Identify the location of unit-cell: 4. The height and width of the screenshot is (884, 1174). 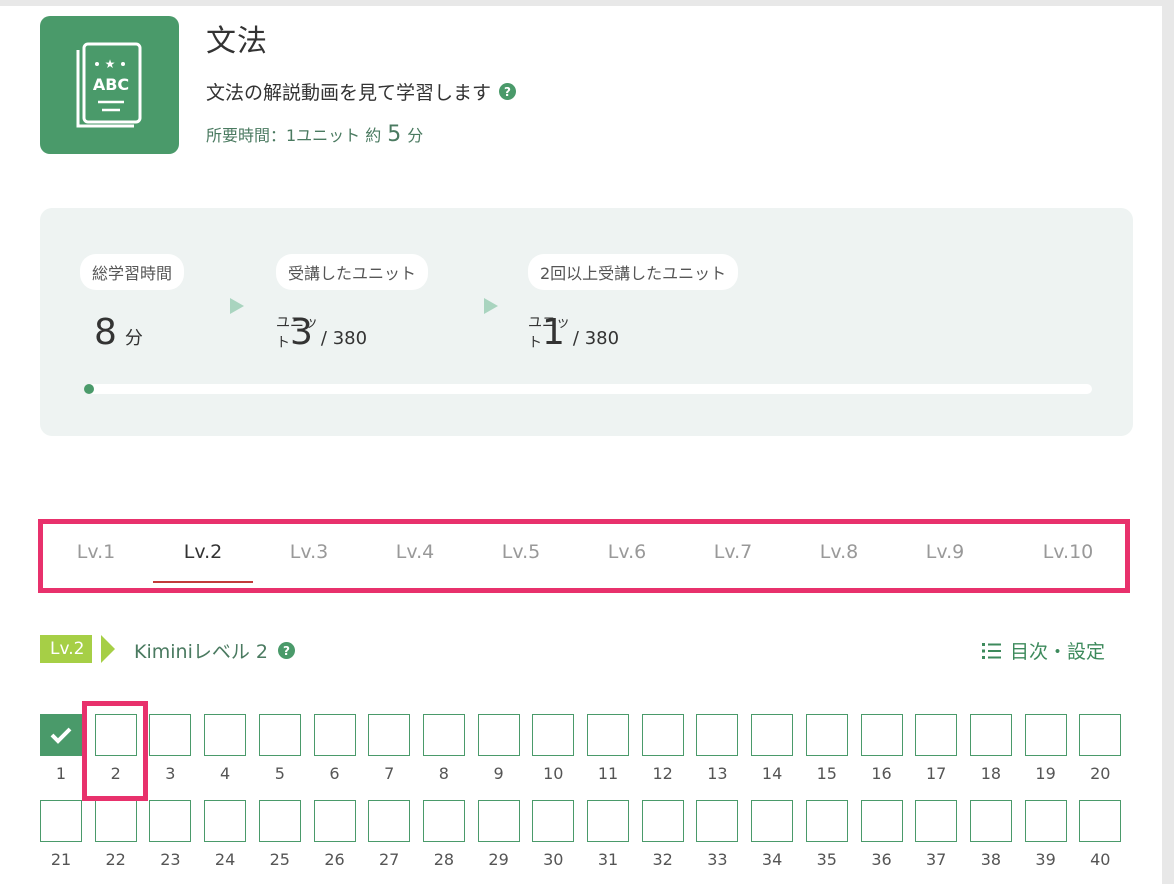
(225, 748).